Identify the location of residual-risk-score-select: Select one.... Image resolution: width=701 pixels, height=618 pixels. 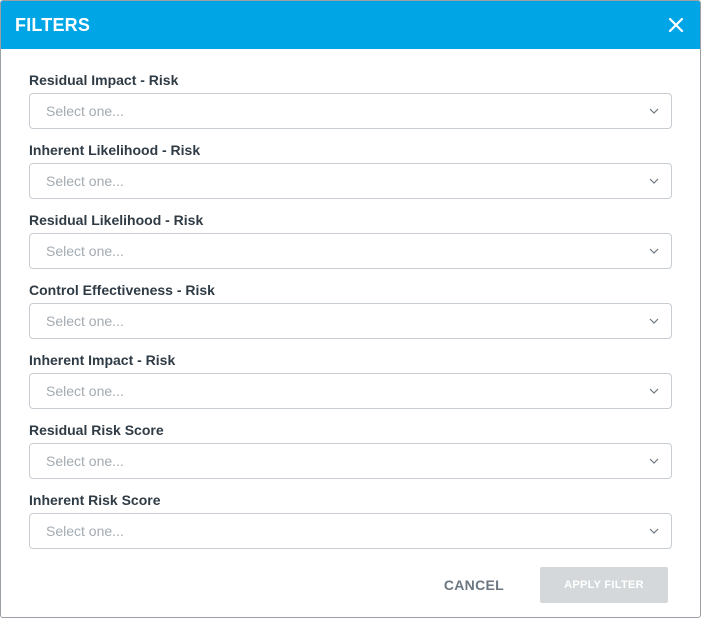
(350, 461).